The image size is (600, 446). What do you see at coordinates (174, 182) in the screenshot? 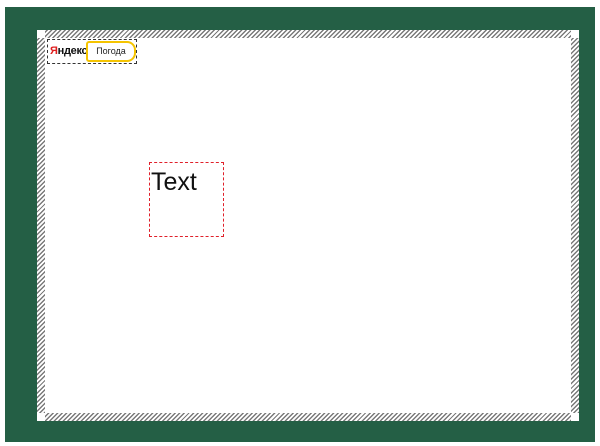
I see `text-element-label: Text` at bounding box center [174, 182].